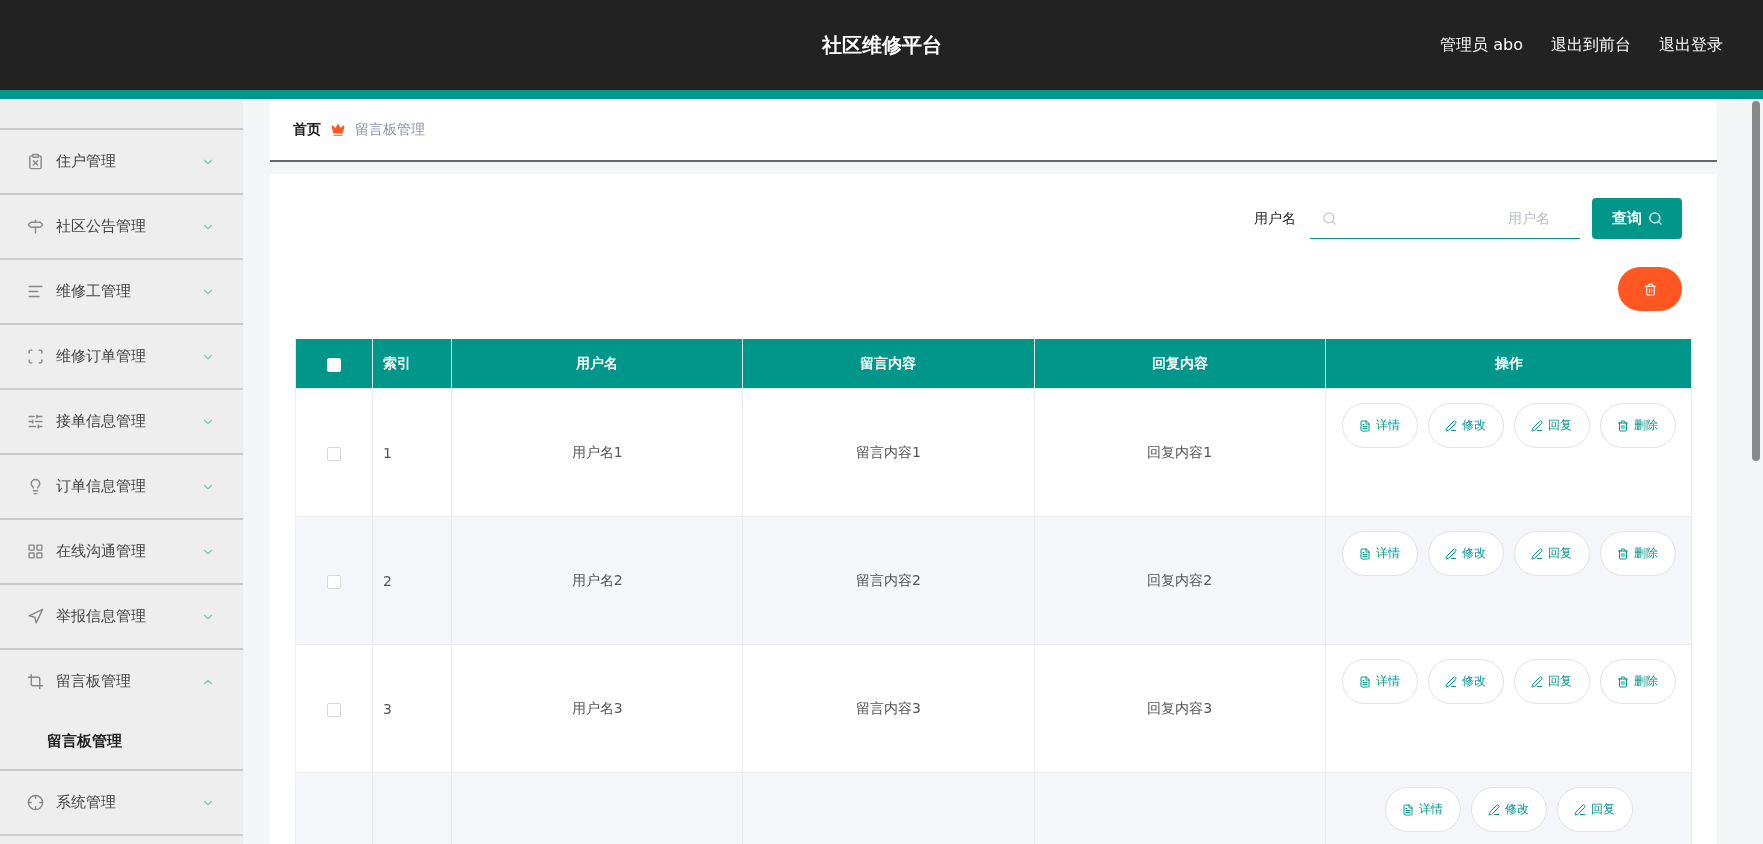 This screenshot has height=844, width=1763. I want to click on table-cell: 回复内容3, so click(1180, 707).